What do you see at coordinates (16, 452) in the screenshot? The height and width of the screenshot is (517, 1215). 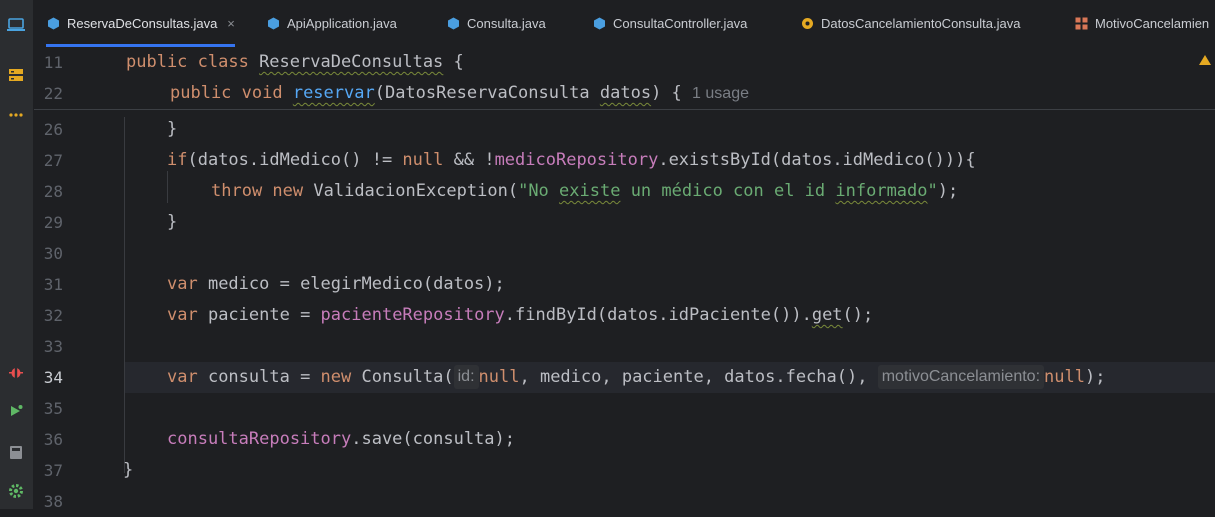 I see `database-icon` at bounding box center [16, 452].